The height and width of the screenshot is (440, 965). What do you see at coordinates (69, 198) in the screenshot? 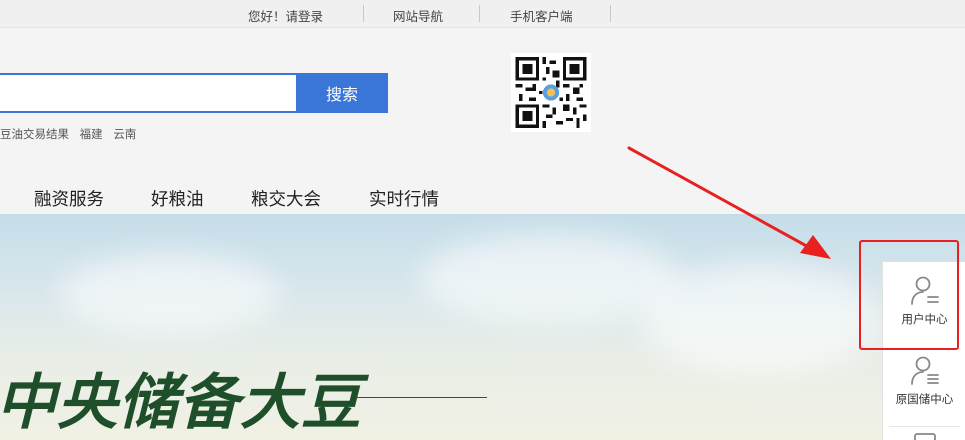
I see `nav-financing: 融资服务` at bounding box center [69, 198].